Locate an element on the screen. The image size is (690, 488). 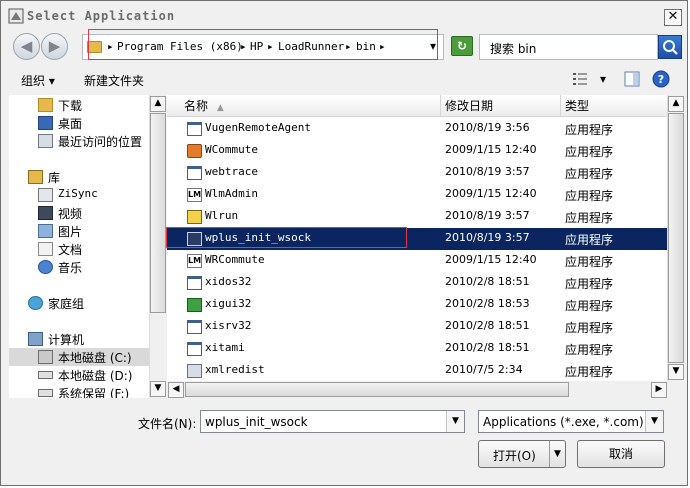
sidebar-item-music: 音乐 is located at coordinates (79, 267).